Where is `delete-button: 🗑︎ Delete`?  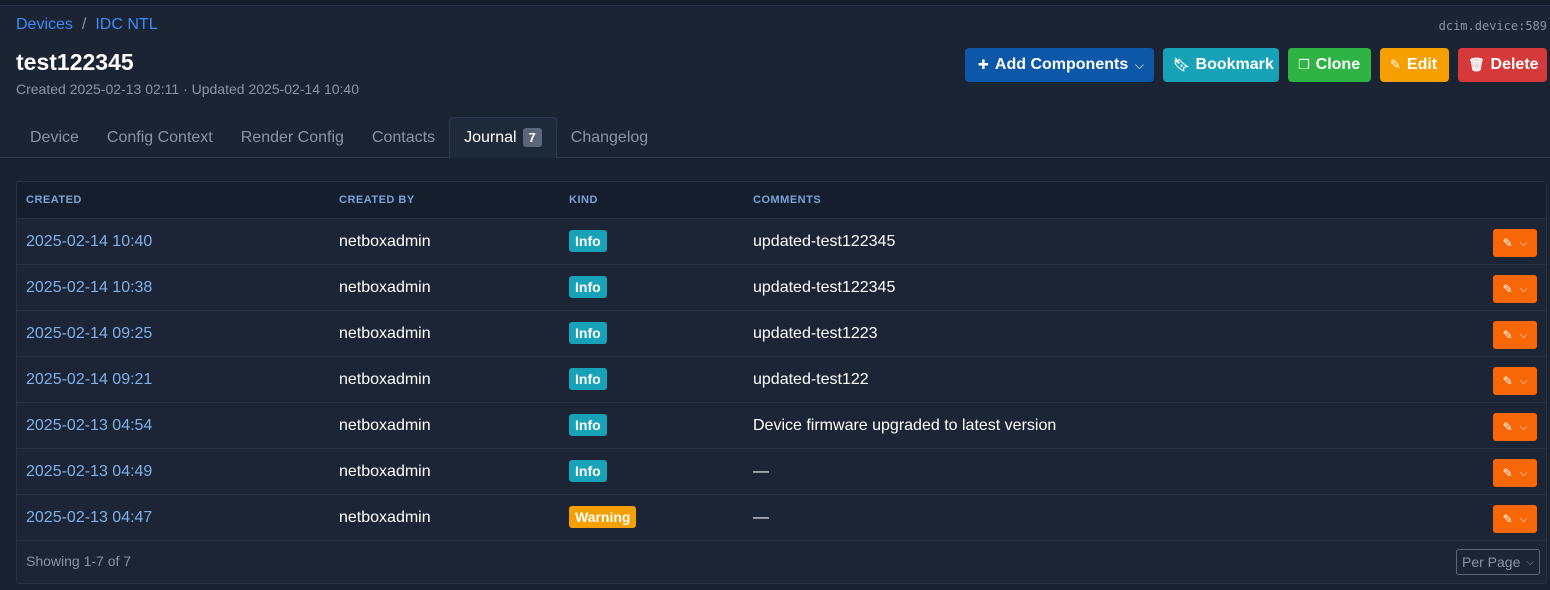 delete-button: 🗑︎ Delete is located at coordinates (1502, 65).